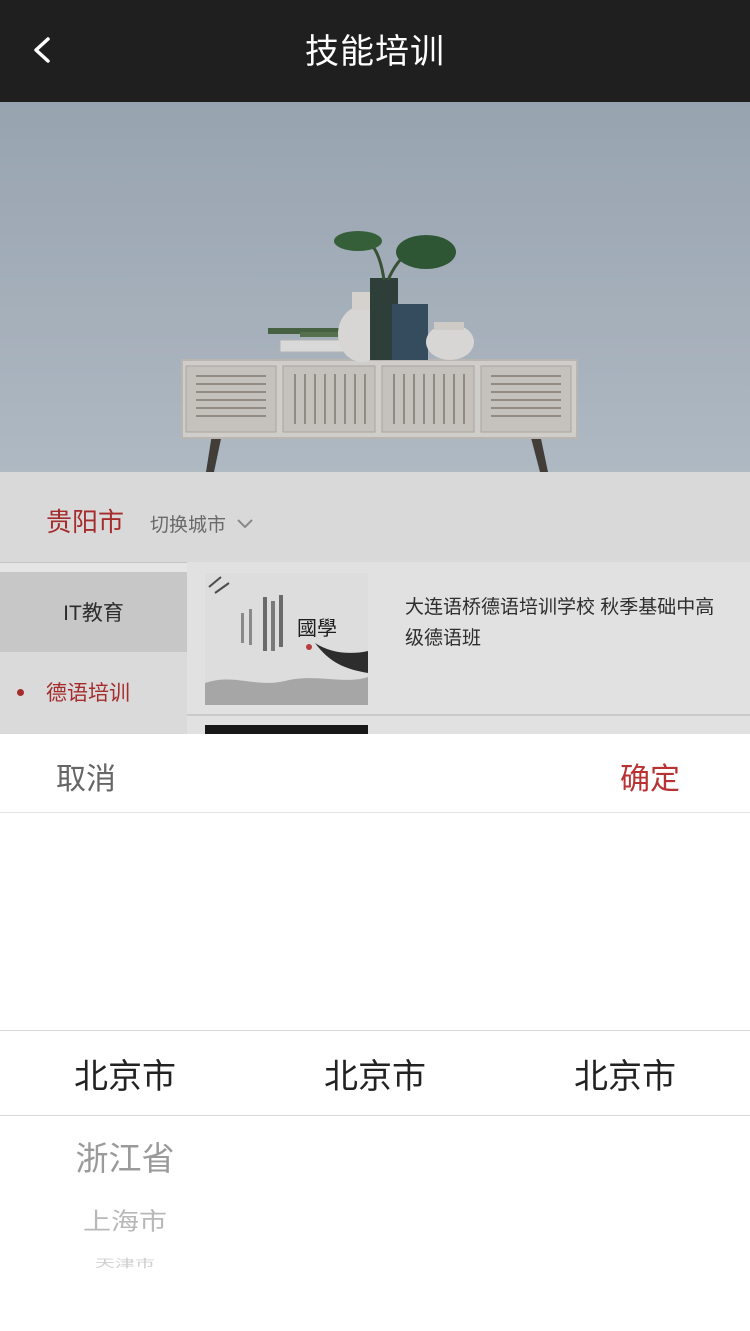 Image resolution: width=750 pixels, height=1331 pixels. I want to click on thumbnail-text: 國學, so click(317, 628).